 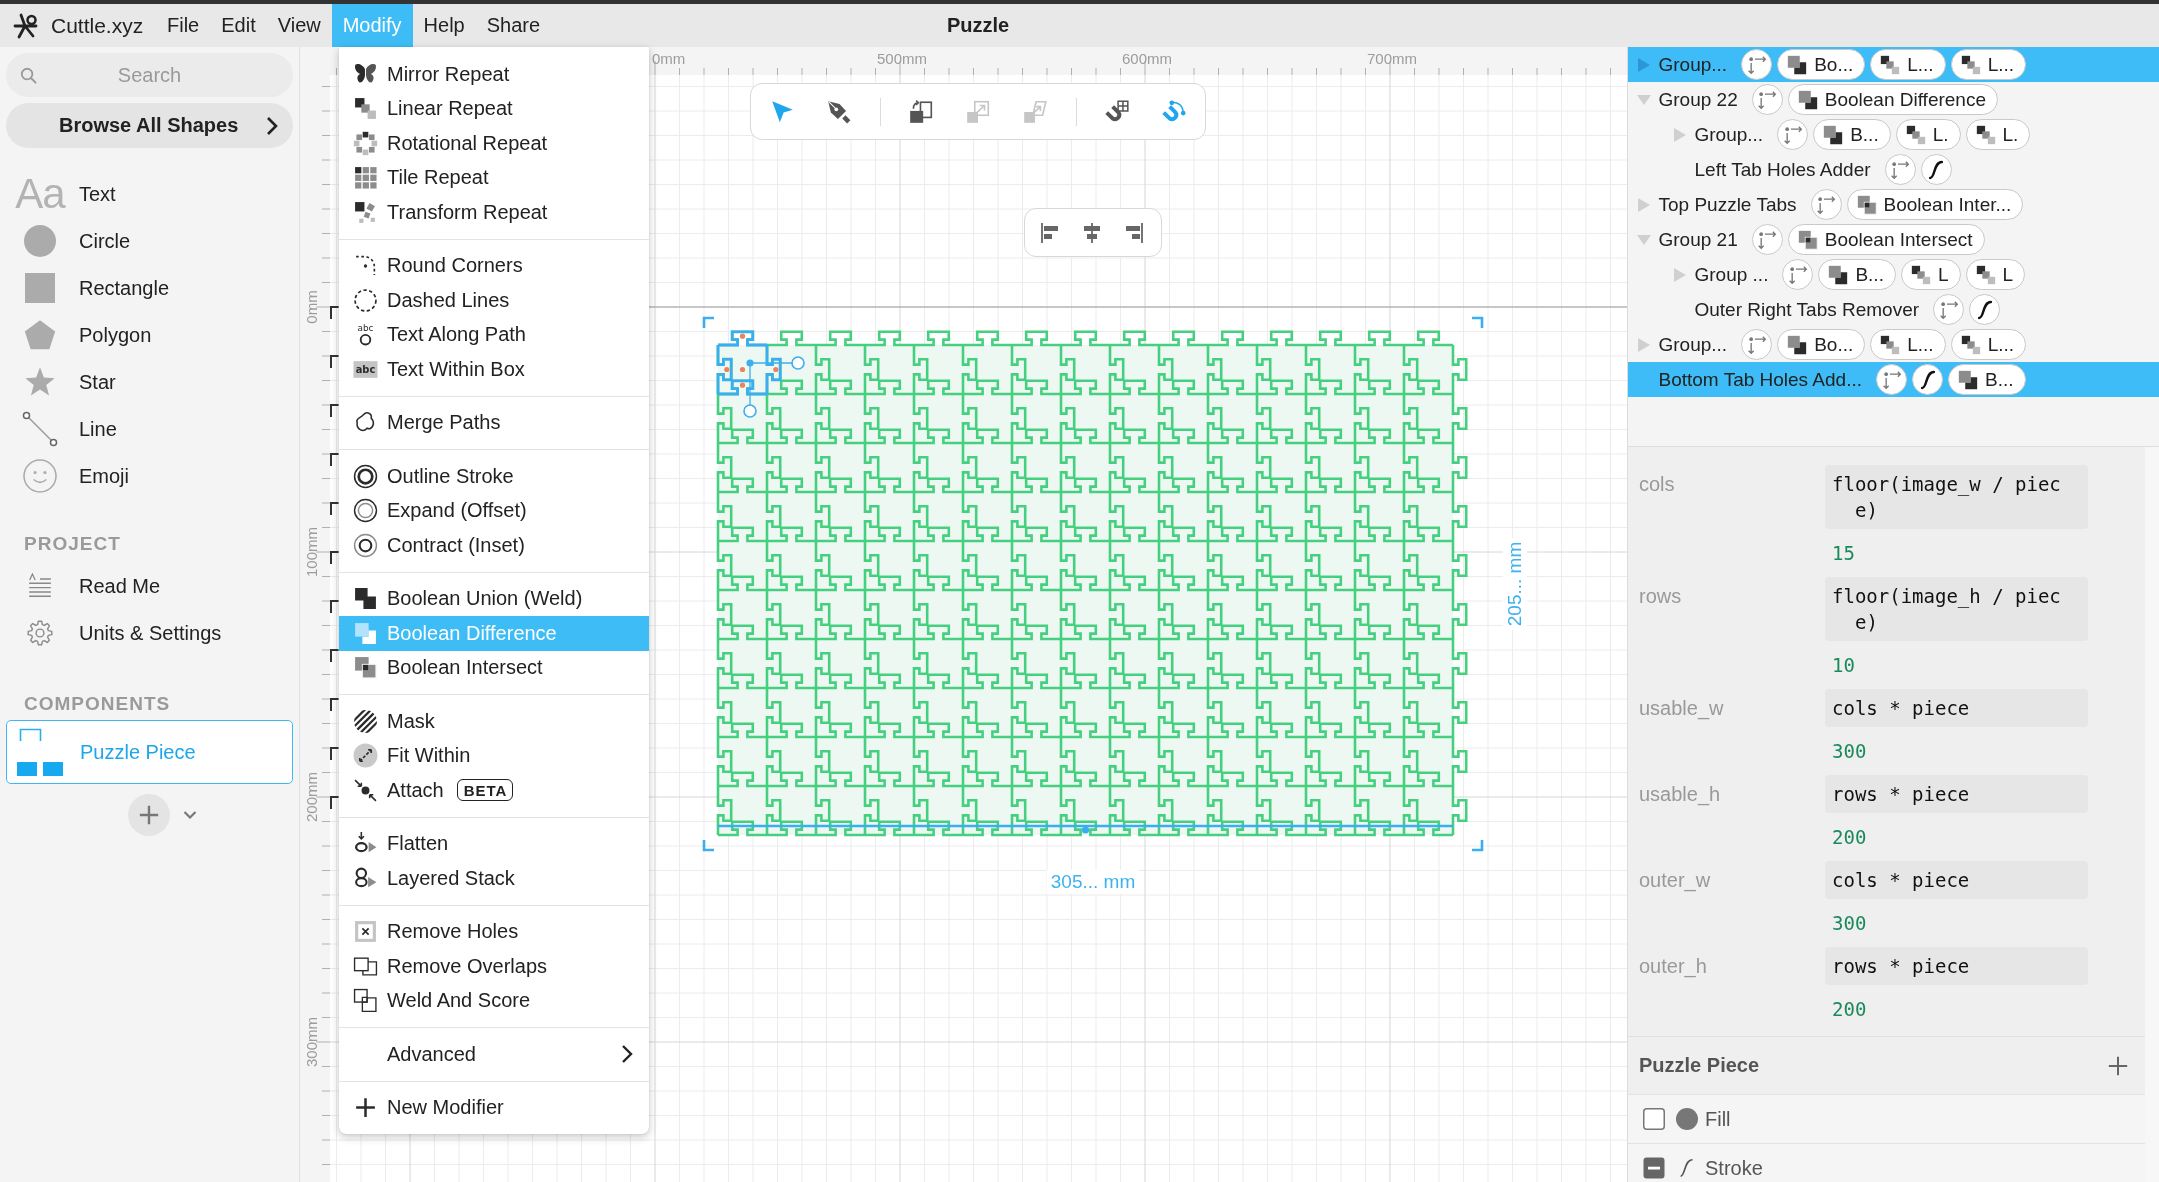 I want to click on browse-shapes-button: Browse All Shapes, so click(x=149, y=125).